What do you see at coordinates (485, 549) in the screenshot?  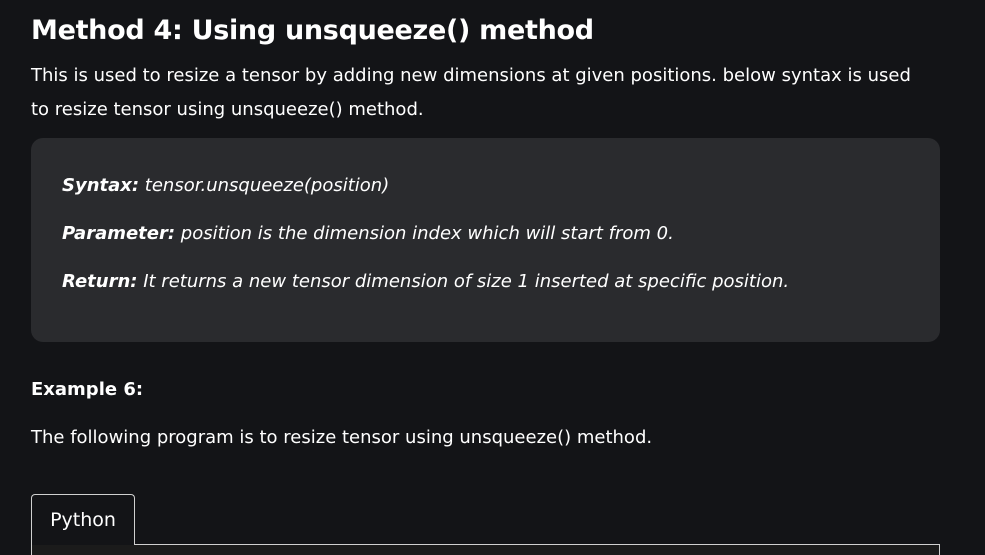 I see `code-panel` at bounding box center [485, 549].